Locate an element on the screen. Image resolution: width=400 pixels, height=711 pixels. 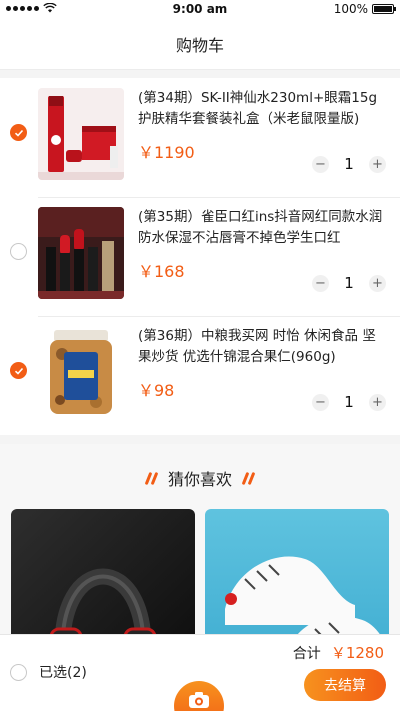
camera-icon is located at coordinates (199, 700).